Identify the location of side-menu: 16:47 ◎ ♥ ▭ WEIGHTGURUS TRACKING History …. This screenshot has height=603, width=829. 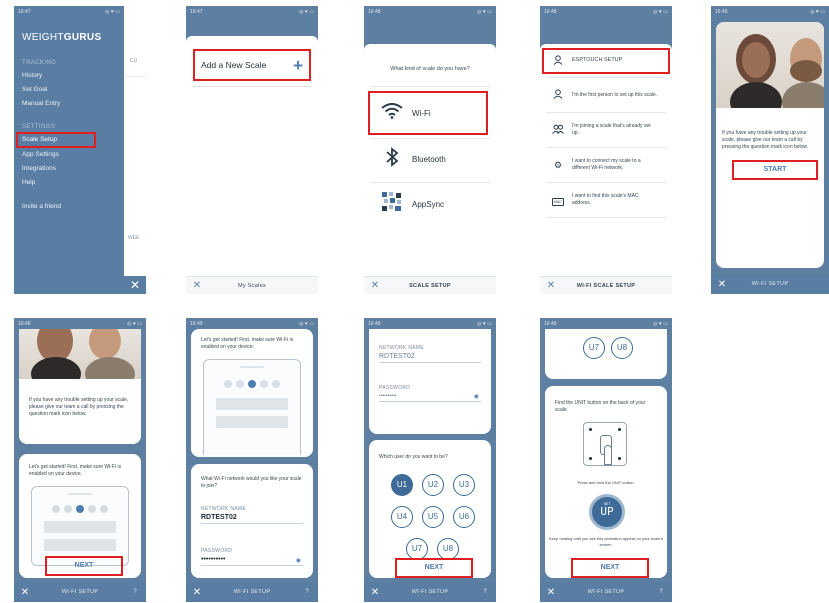
(69, 150).